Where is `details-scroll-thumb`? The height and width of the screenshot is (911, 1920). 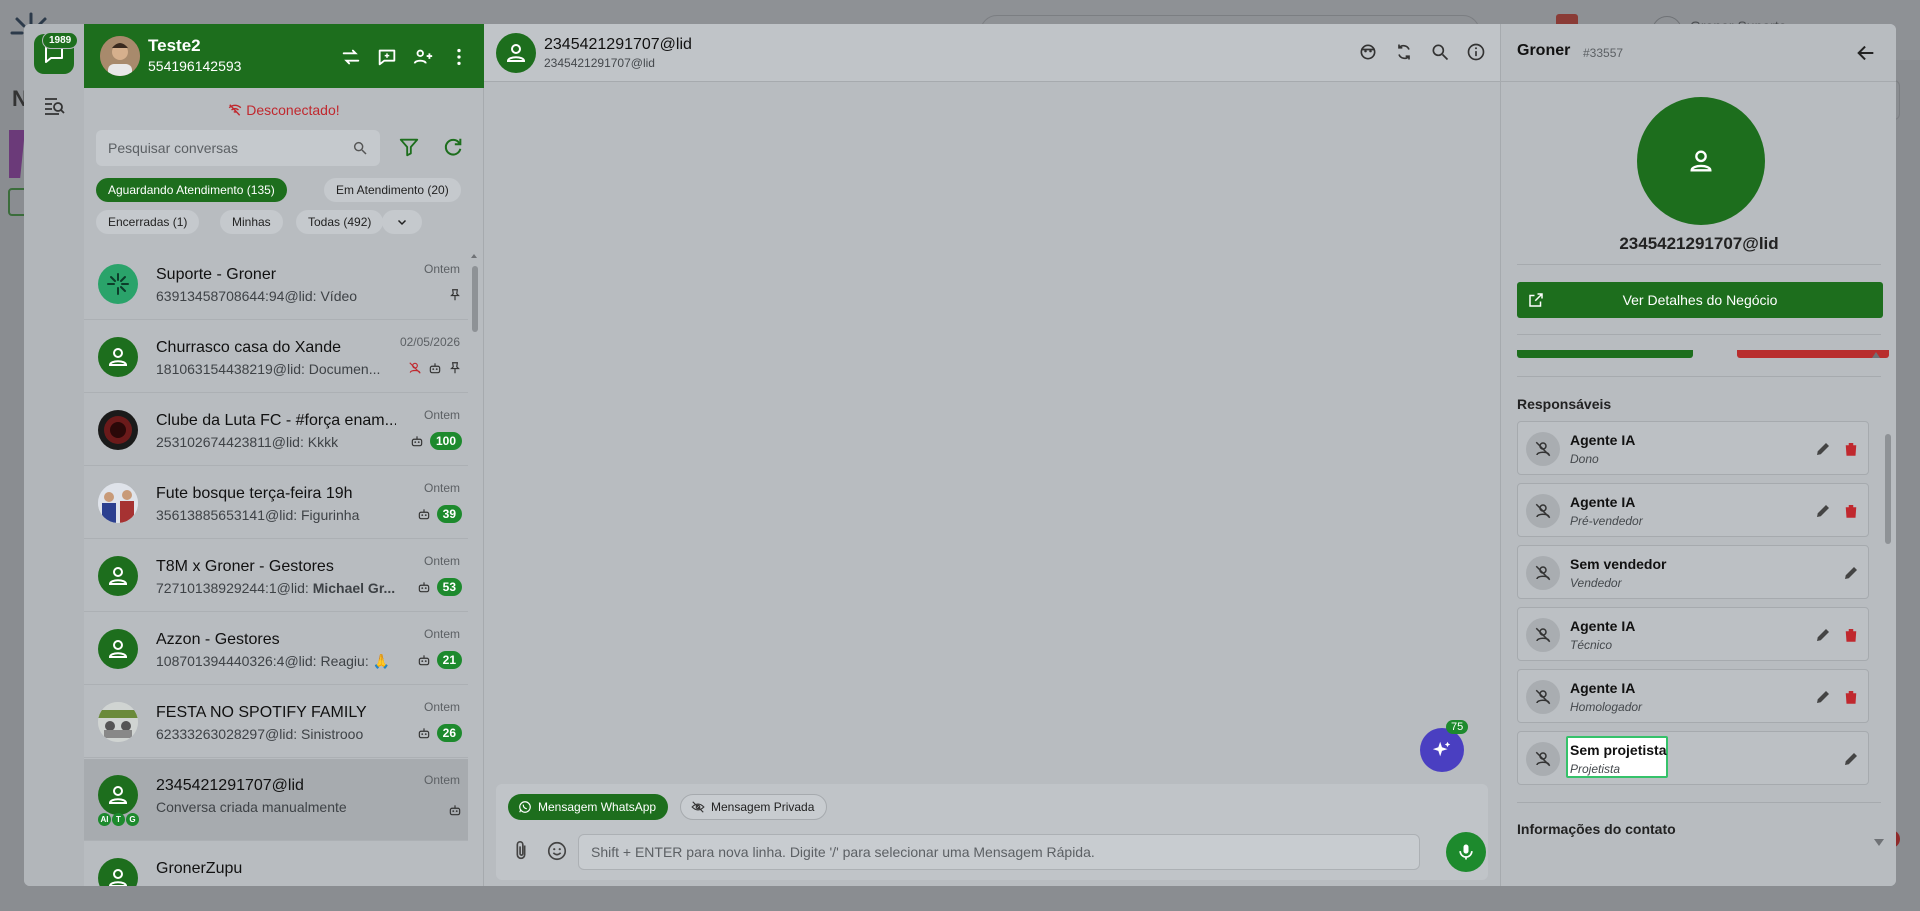 details-scroll-thumb is located at coordinates (1888, 489).